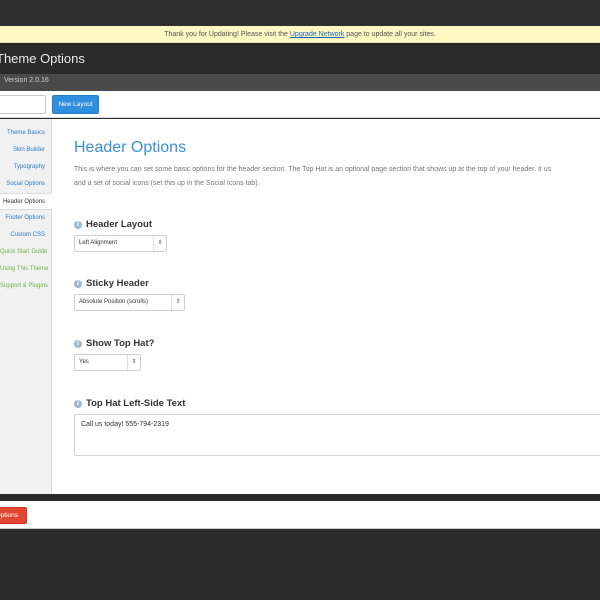  I want to click on sidebar-item-footer-options: Footer Options, so click(25, 218).